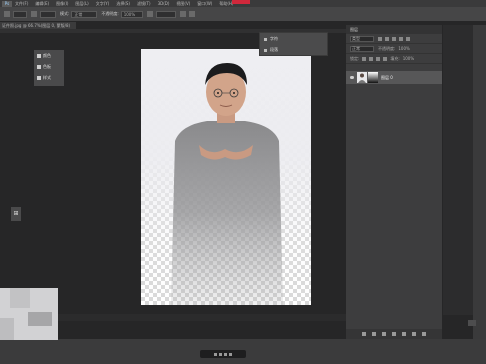  I want to click on menu-file: 文件(F), so click(21, 4).